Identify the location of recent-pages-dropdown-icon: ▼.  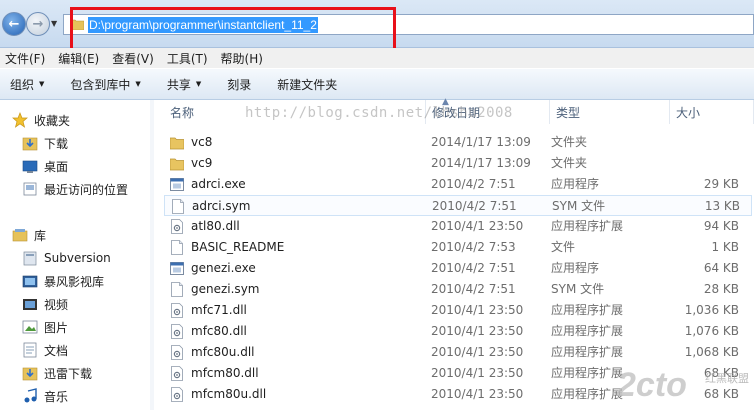
(54, 23).